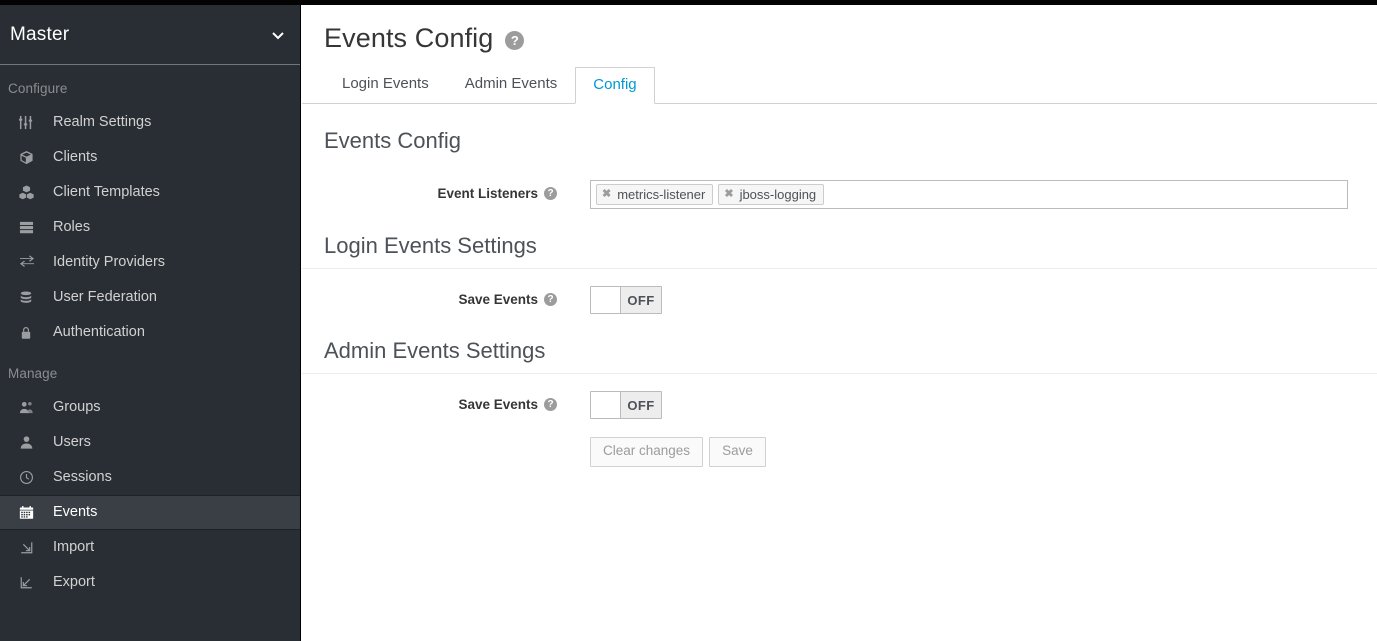 The image size is (1377, 641). What do you see at coordinates (615, 85) in the screenshot?
I see `tab-config: Config` at bounding box center [615, 85].